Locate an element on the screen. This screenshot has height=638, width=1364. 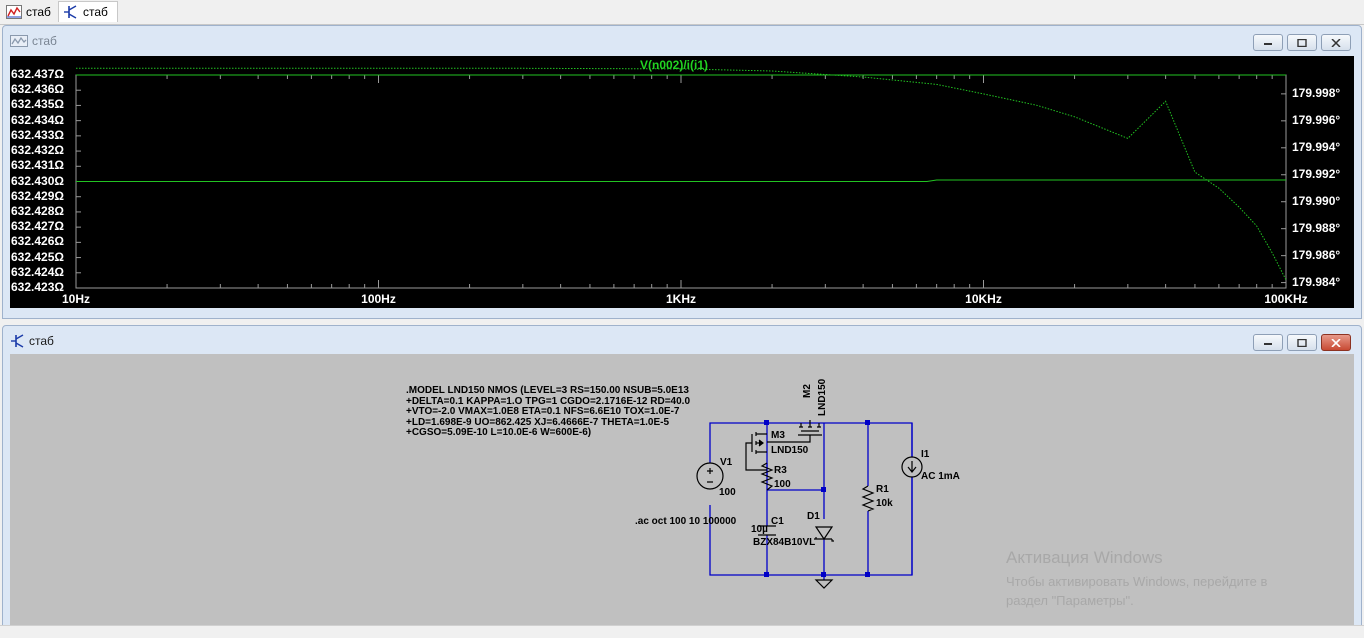
r1-name: R1 is located at coordinates (882, 489).